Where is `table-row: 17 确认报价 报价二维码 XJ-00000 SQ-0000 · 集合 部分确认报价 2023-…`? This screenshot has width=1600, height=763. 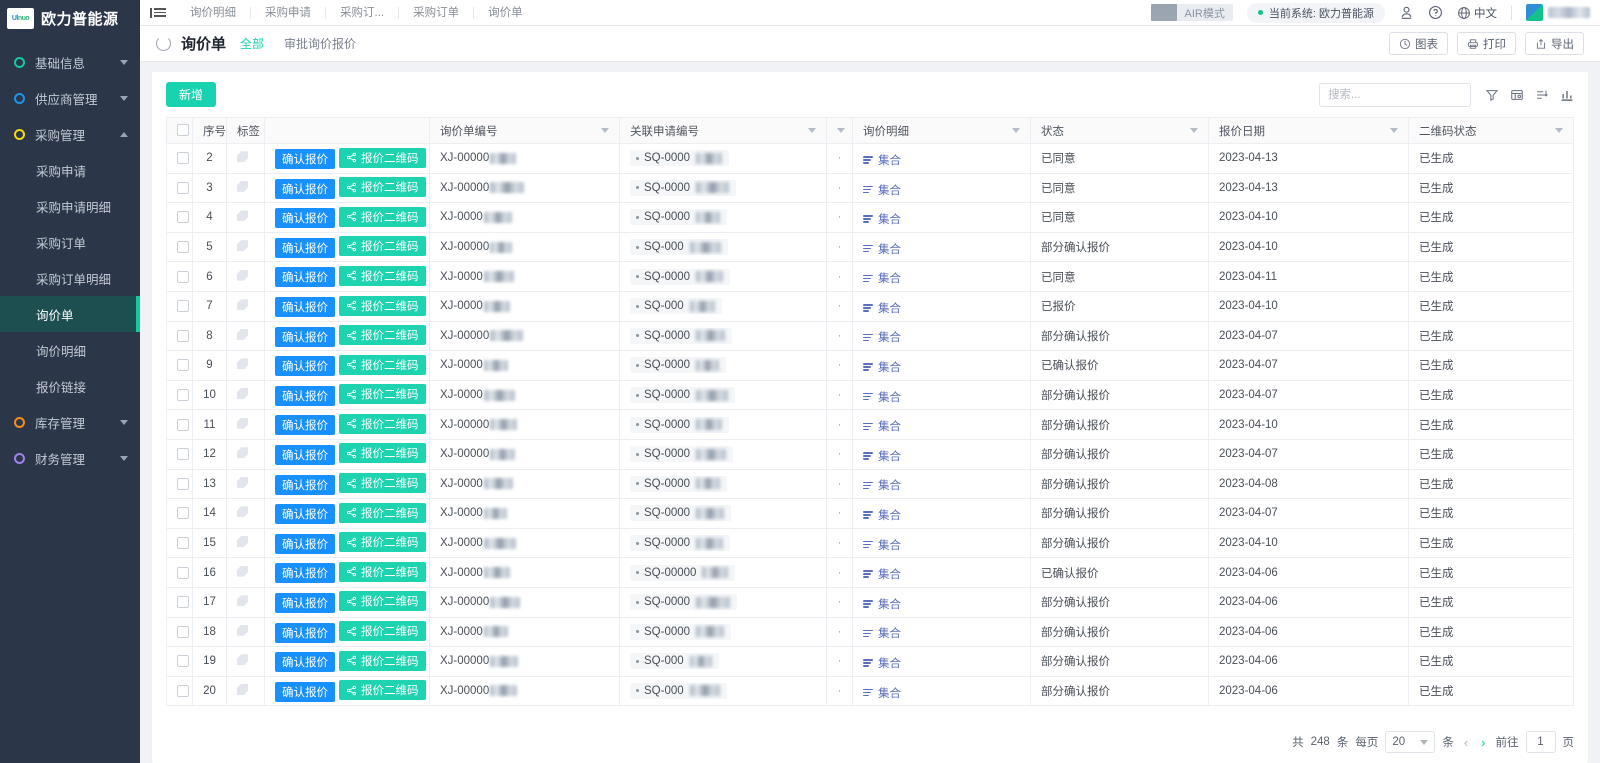 table-row: 17 确认报价 报价二维码 XJ-00000 SQ-0000 · 集合 部分确认报价 2023-… is located at coordinates (870, 602).